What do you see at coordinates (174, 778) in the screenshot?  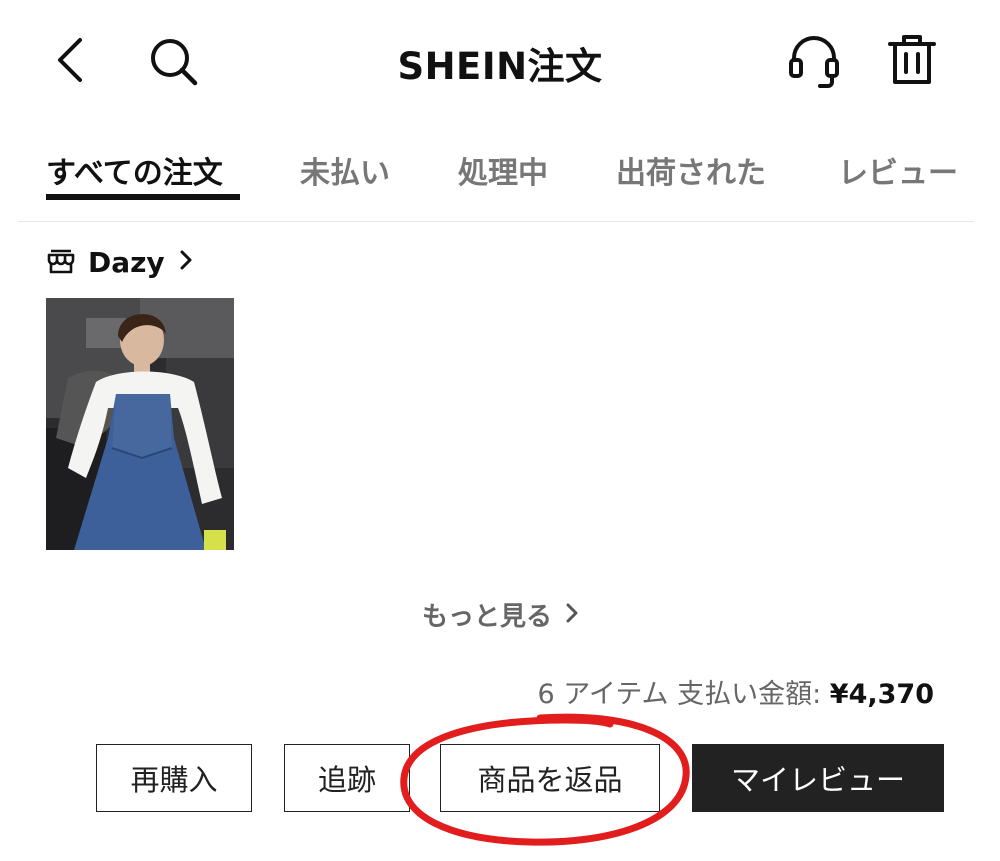 I see `repurchase-button: 再購入` at bounding box center [174, 778].